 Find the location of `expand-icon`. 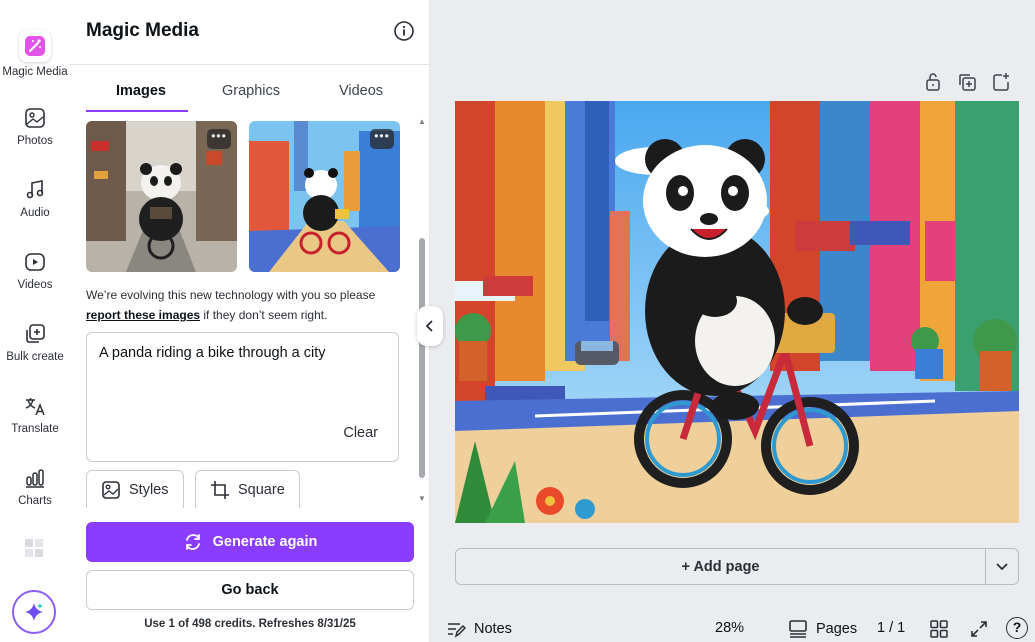

expand-icon is located at coordinates (979, 629).